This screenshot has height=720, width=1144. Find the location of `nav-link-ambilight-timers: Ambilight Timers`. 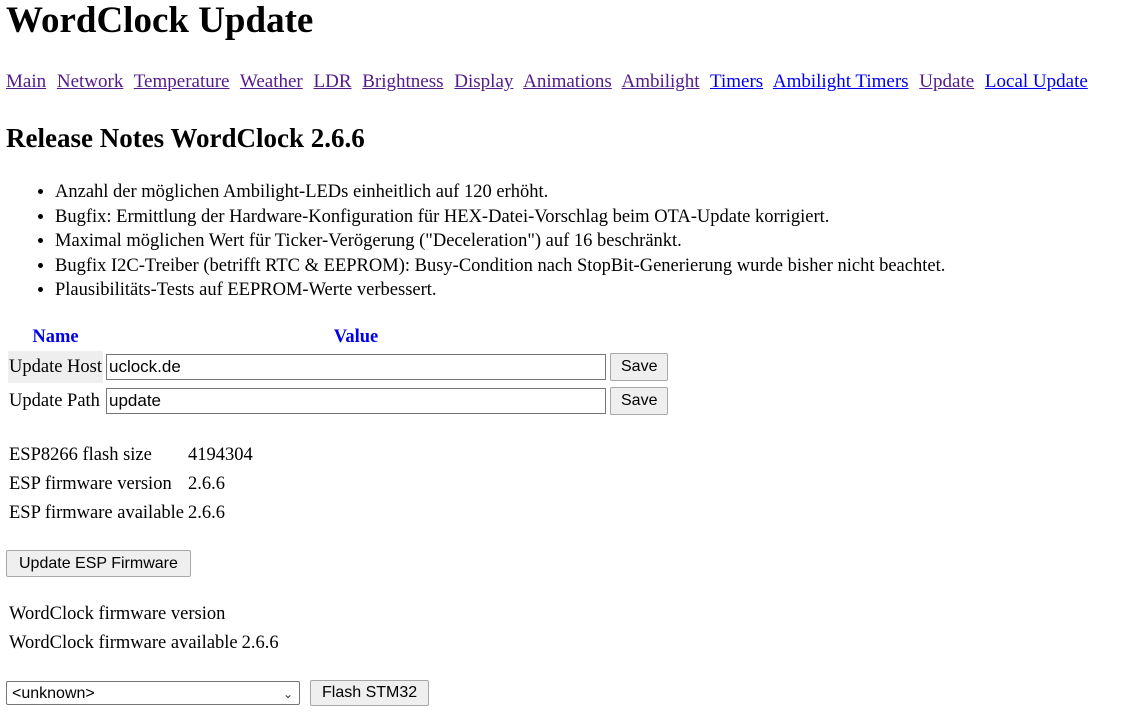

nav-link-ambilight-timers: Ambilight Timers is located at coordinates (841, 81).